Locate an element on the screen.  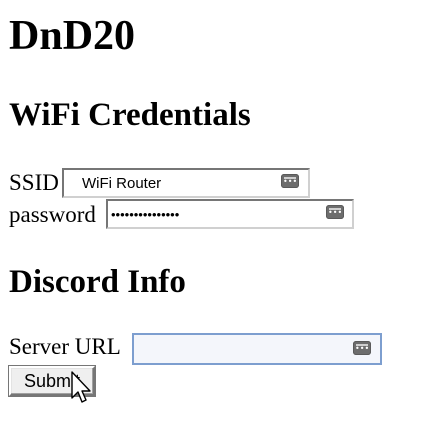
app-title: DnD20 is located at coordinates (72, 36).